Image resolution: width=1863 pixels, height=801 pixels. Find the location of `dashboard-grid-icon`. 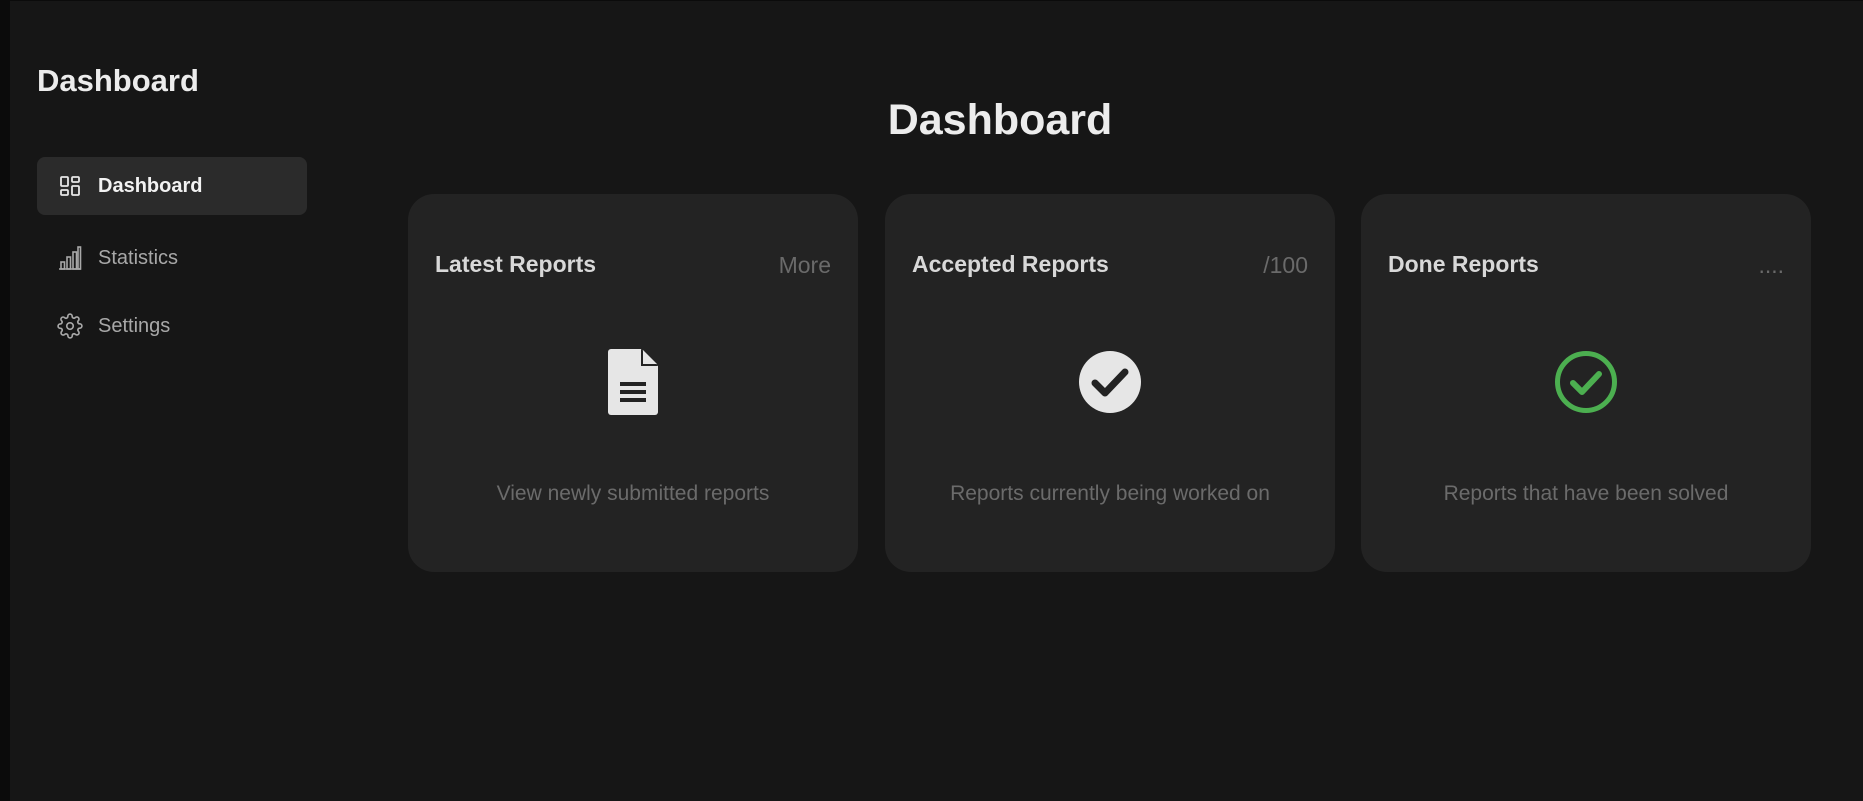

dashboard-grid-icon is located at coordinates (70, 186).